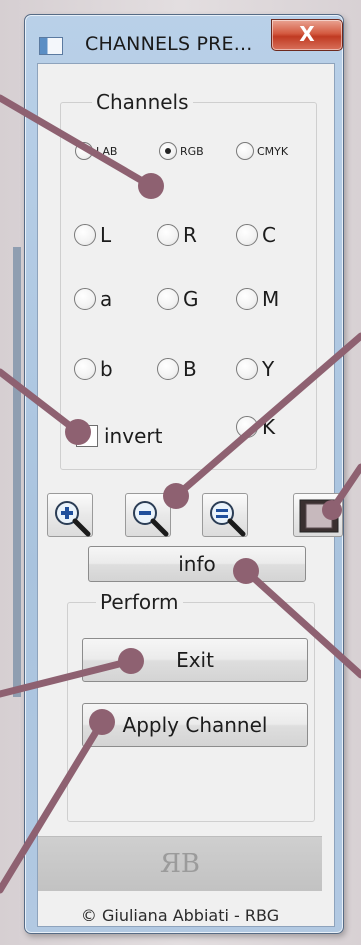 This screenshot has height=945, width=361. What do you see at coordinates (131, 661) in the screenshot?
I see `callout-dot-exit` at bounding box center [131, 661].